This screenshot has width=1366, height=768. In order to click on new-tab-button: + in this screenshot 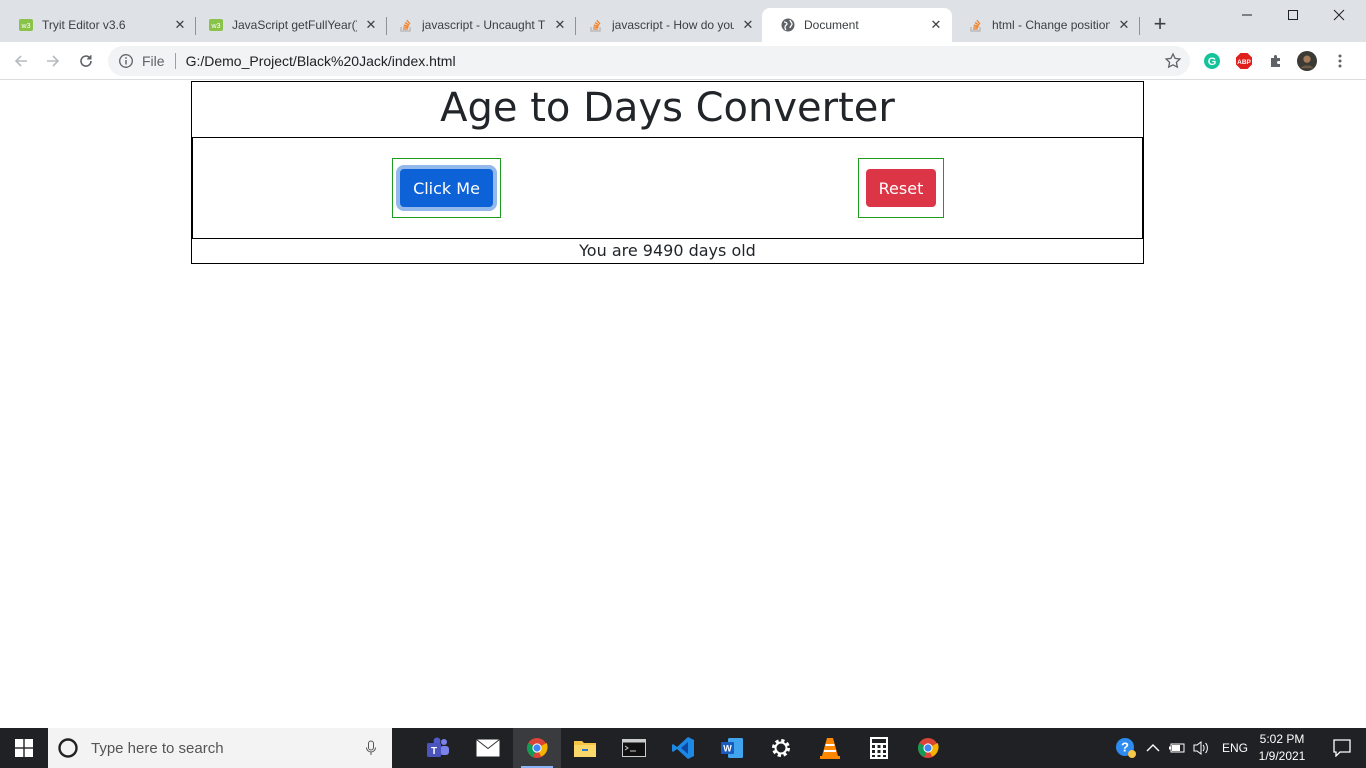, I will do `click(1160, 25)`.